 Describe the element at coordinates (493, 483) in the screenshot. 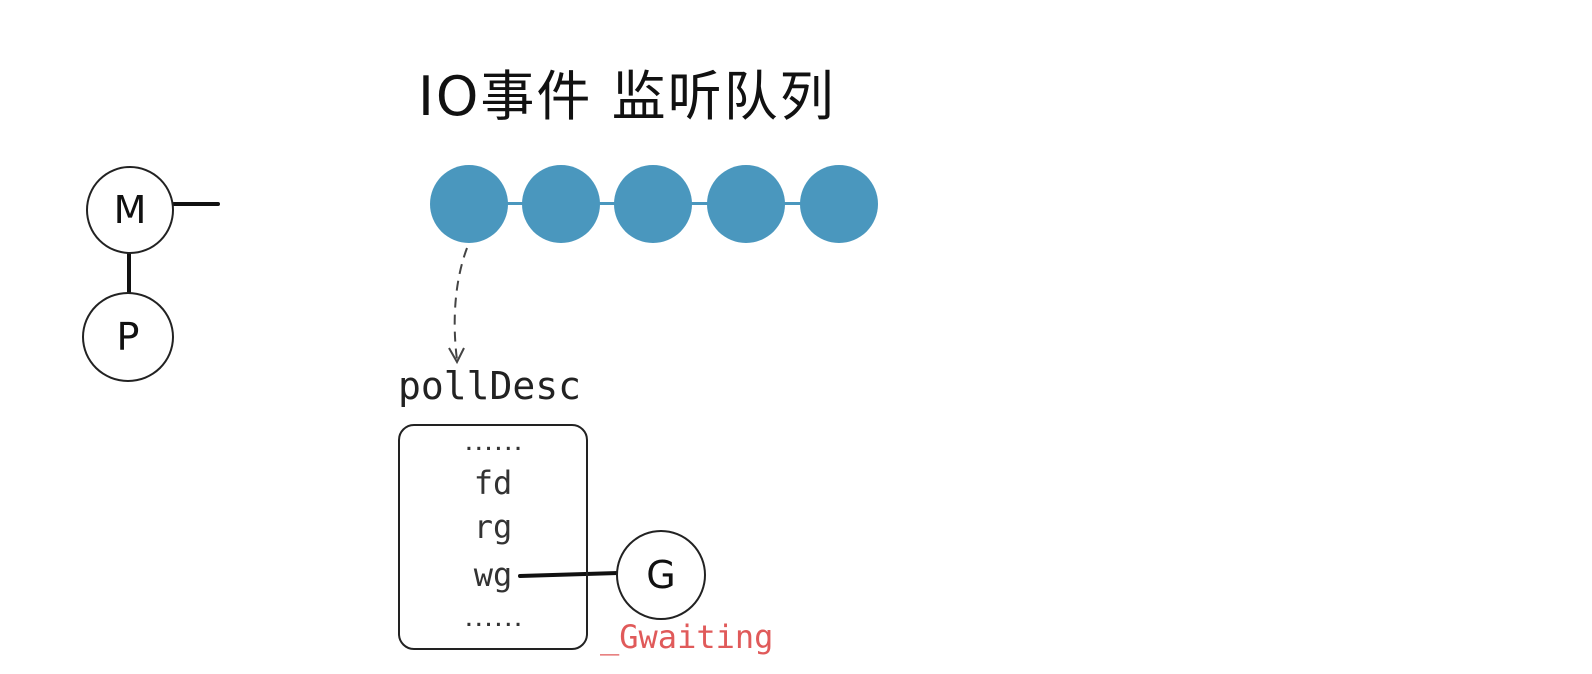

I see `polldesc-field-fd: fd` at that location.